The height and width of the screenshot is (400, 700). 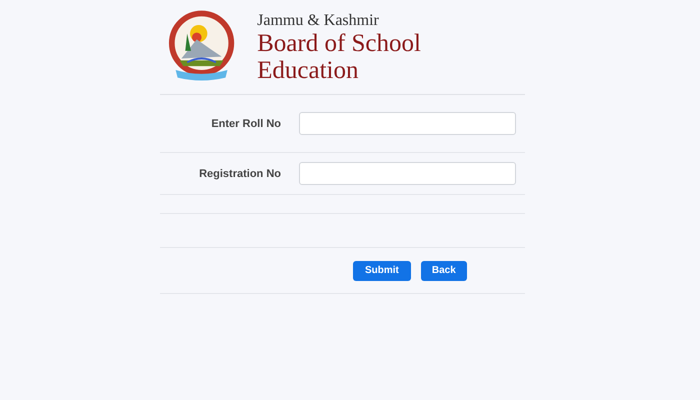 What do you see at coordinates (382, 270) in the screenshot?
I see `submit-button: Submit` at bounding box center [382, 270].